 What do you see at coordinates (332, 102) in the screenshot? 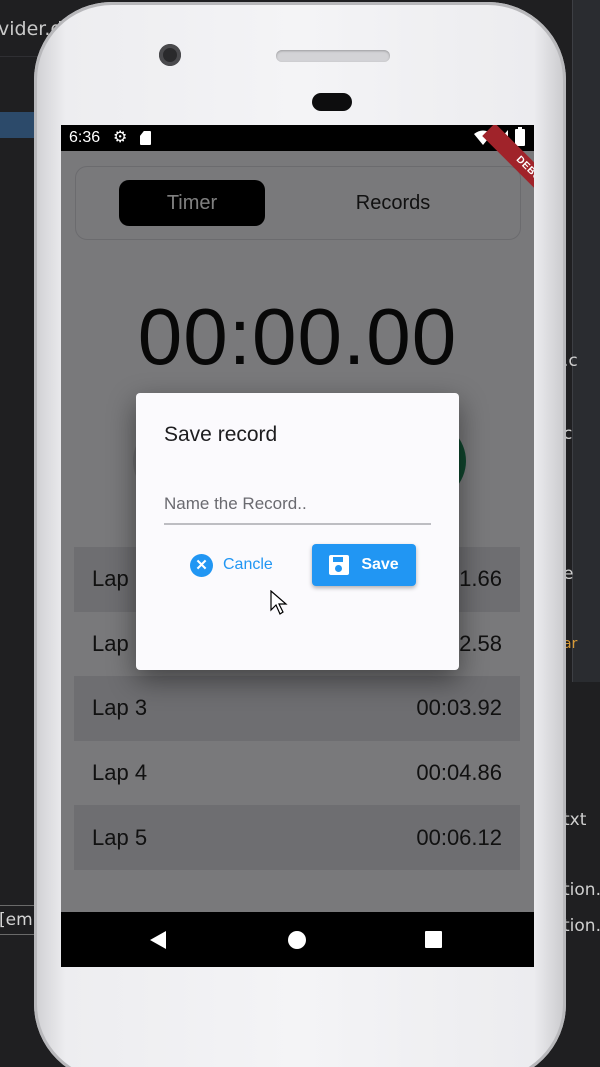
I see `proximity-sensor` at bounding box center [332, 102].